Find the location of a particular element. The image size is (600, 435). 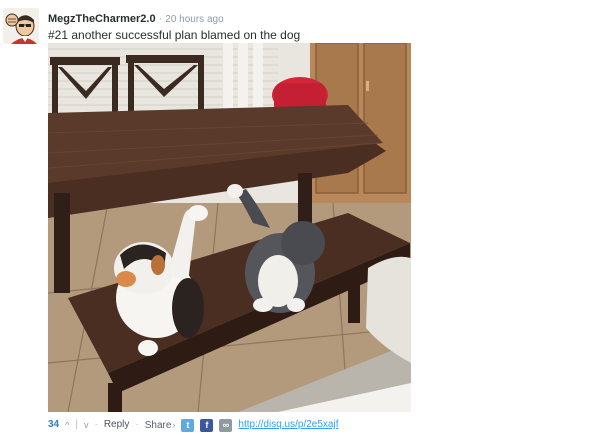

twitter-share-icon: t is located at coordinates (188, 425).